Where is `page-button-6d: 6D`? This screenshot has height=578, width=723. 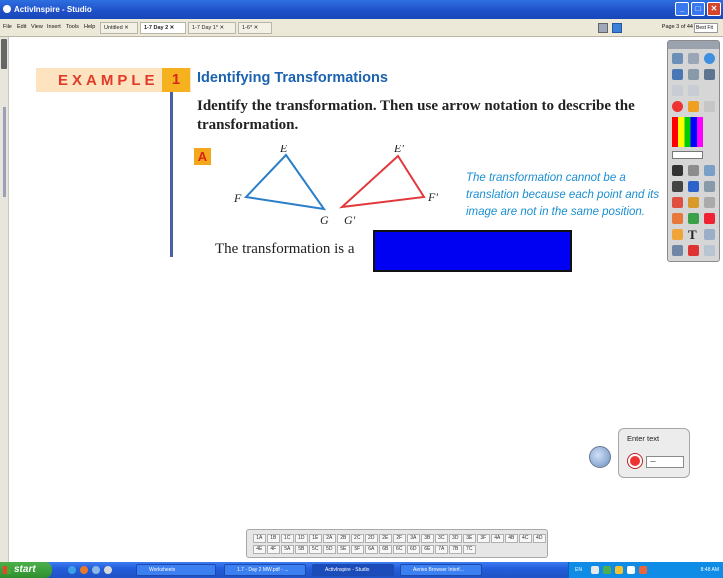 page-button-6d: 6D is located at coordinates (413, 549).